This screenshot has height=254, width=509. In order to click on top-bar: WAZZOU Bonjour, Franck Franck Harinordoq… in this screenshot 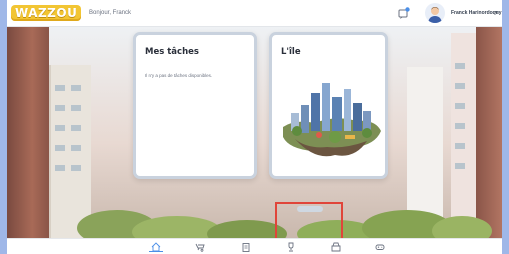, I will do `click(254, 13)`.